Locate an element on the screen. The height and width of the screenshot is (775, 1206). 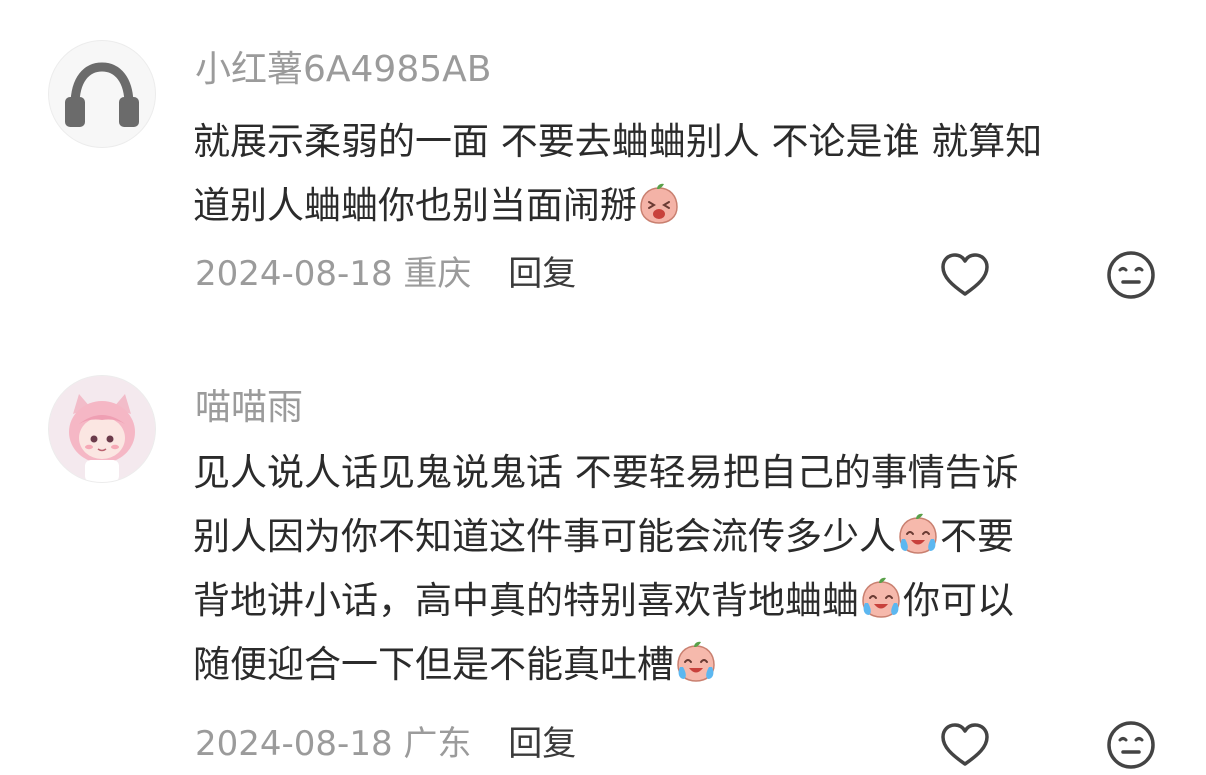
comment-line-with-emoji: 别人因为你不知道这件事可能会流传多少人 不要 is located at coordinates (673, 537).